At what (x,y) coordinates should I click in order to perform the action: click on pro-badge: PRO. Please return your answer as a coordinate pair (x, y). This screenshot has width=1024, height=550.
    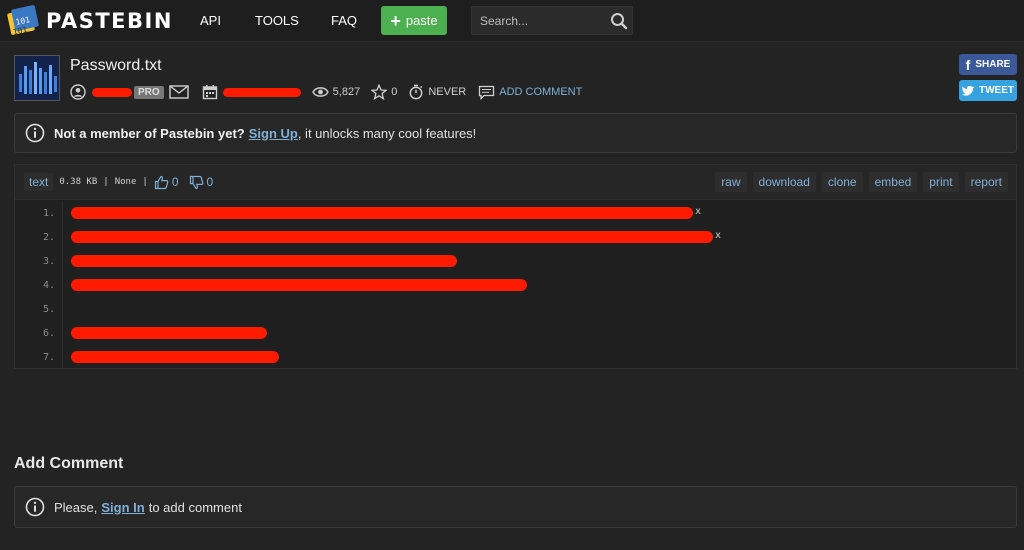
    Looking at the image, I should click on (149, 92).